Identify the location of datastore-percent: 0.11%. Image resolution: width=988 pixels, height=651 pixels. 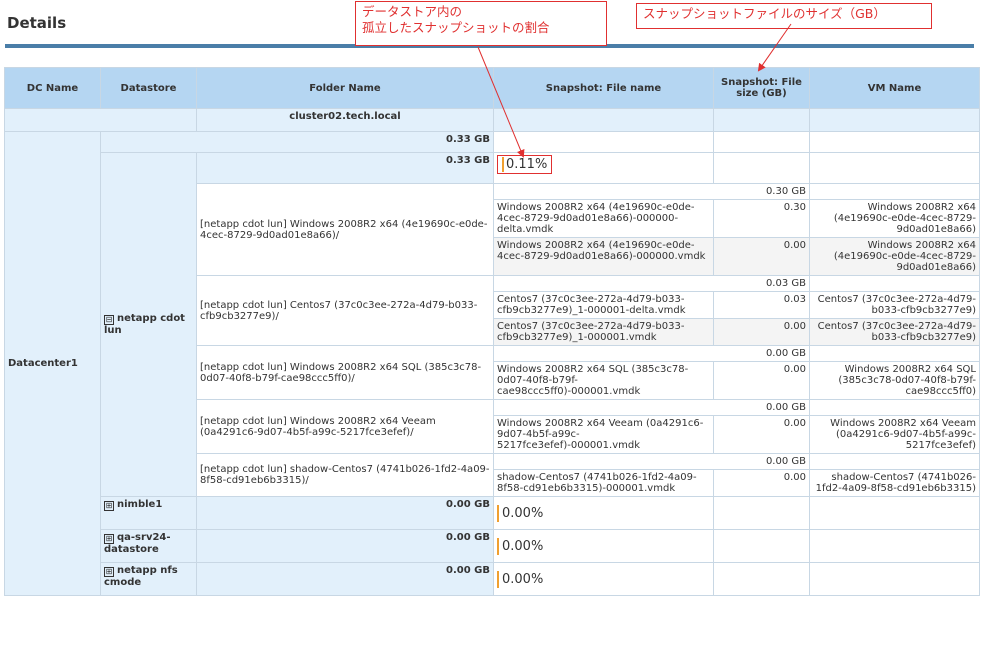
(525, 164).